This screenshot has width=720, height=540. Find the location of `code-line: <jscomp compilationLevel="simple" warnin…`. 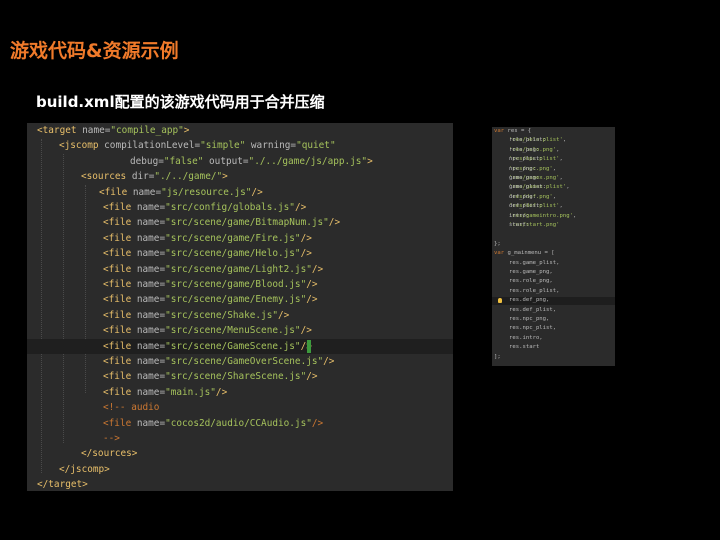

code-line: <jscomp compilationLevel="simple" warnin… is located at coordinates (240, 145).